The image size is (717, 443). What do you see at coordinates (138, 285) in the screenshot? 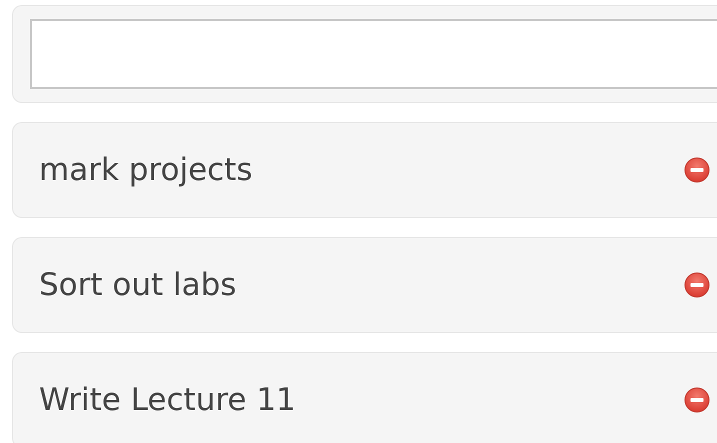
I see `task-label: Sort out labs` at bounding box center [138, 285].